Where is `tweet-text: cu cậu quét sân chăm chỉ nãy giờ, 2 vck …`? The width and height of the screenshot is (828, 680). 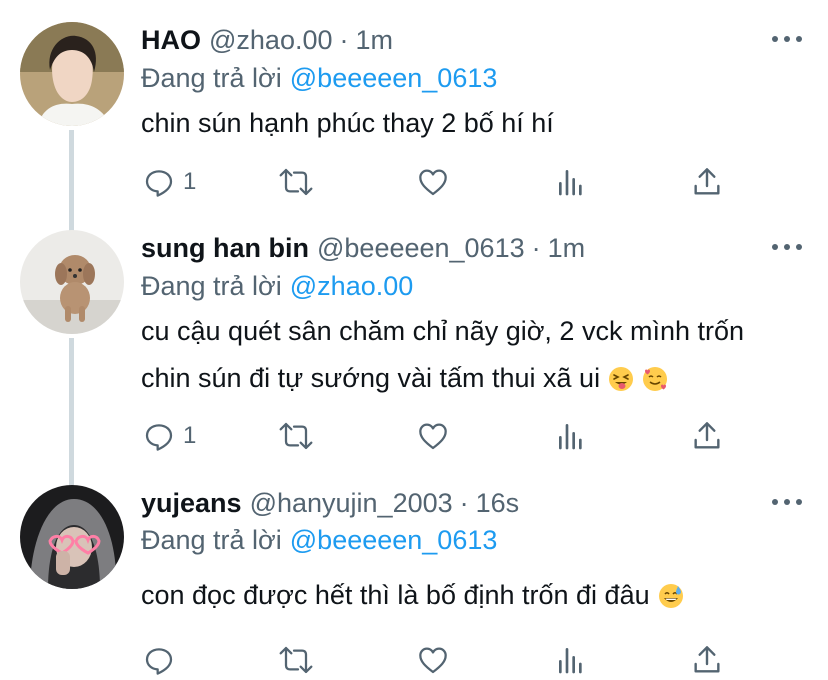 tweet-text: cu cậu quét sân chăm chỉ nãy giờ, 2 vck … is located at coordinates (442, 355).